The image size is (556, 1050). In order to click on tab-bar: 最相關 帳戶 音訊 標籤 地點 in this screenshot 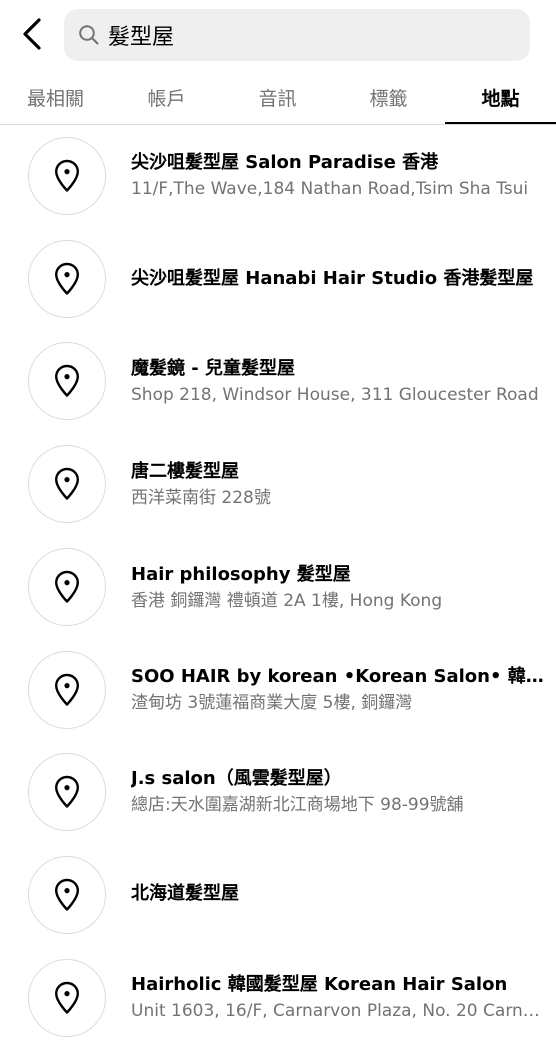, I will do `click(278, 97)`.